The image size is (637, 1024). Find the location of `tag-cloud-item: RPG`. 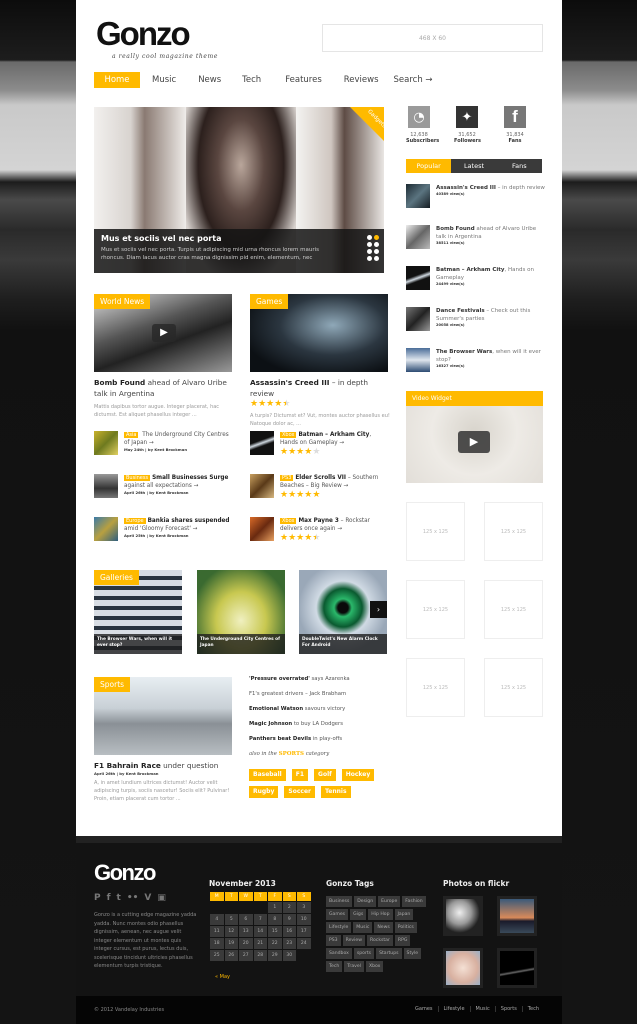

tag-cloud-item: RPG is located at coordinates (402, 940).